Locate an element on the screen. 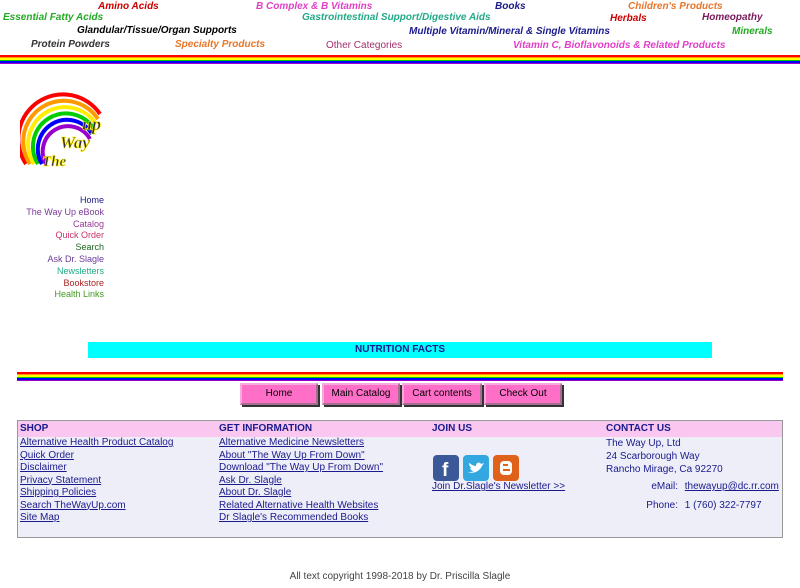 Image resolution: width=800 pixels, height=588 pixels. sidebar-item-newsletters: Newsletters is located at coordinates (80, 271).